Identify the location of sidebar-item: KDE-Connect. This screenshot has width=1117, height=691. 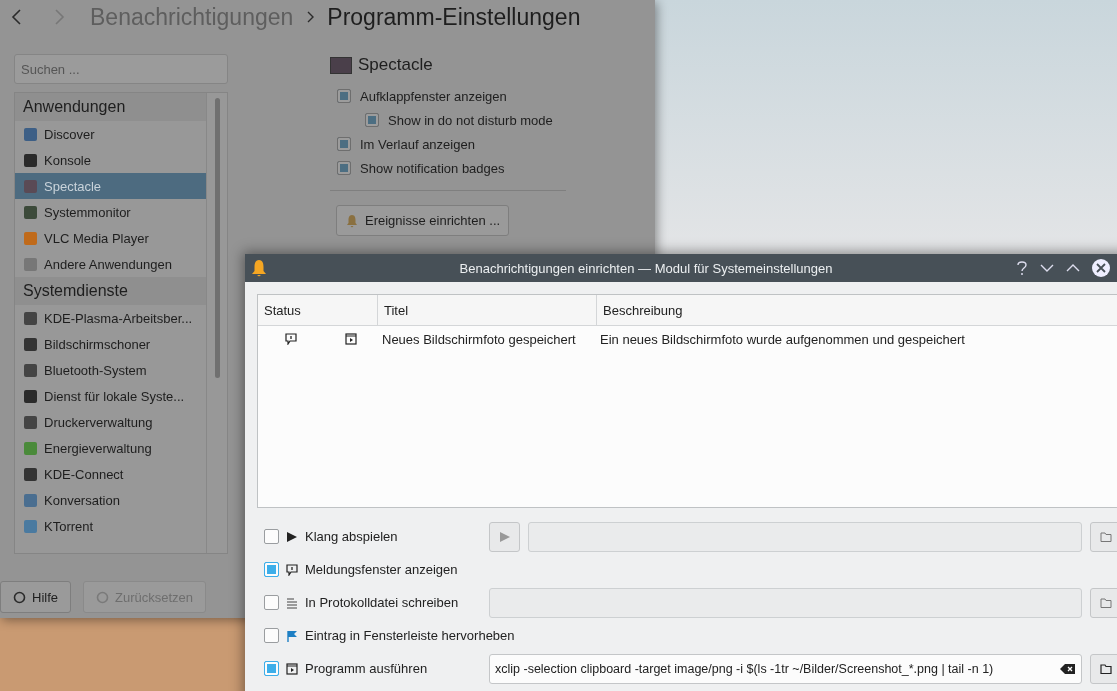
(110, 474).